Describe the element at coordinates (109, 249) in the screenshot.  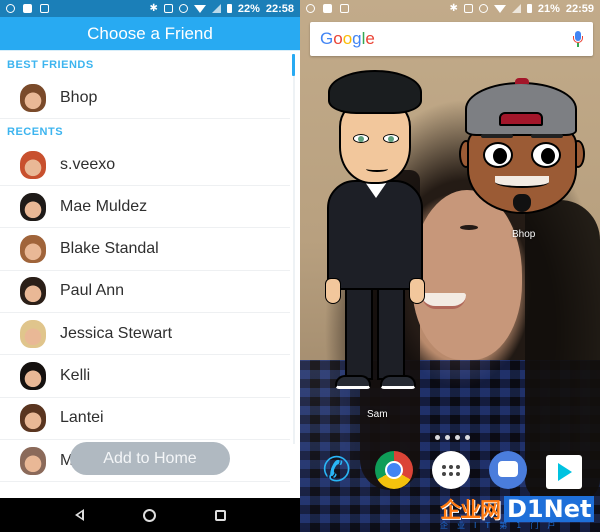
I see `friend-name: Blake Standal` at that location.